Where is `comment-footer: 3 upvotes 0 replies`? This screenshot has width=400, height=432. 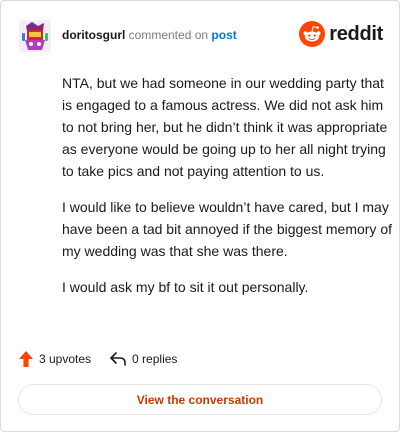
comment-footer: 3 upvotes 0 replies is located at coordinates (106, 359).